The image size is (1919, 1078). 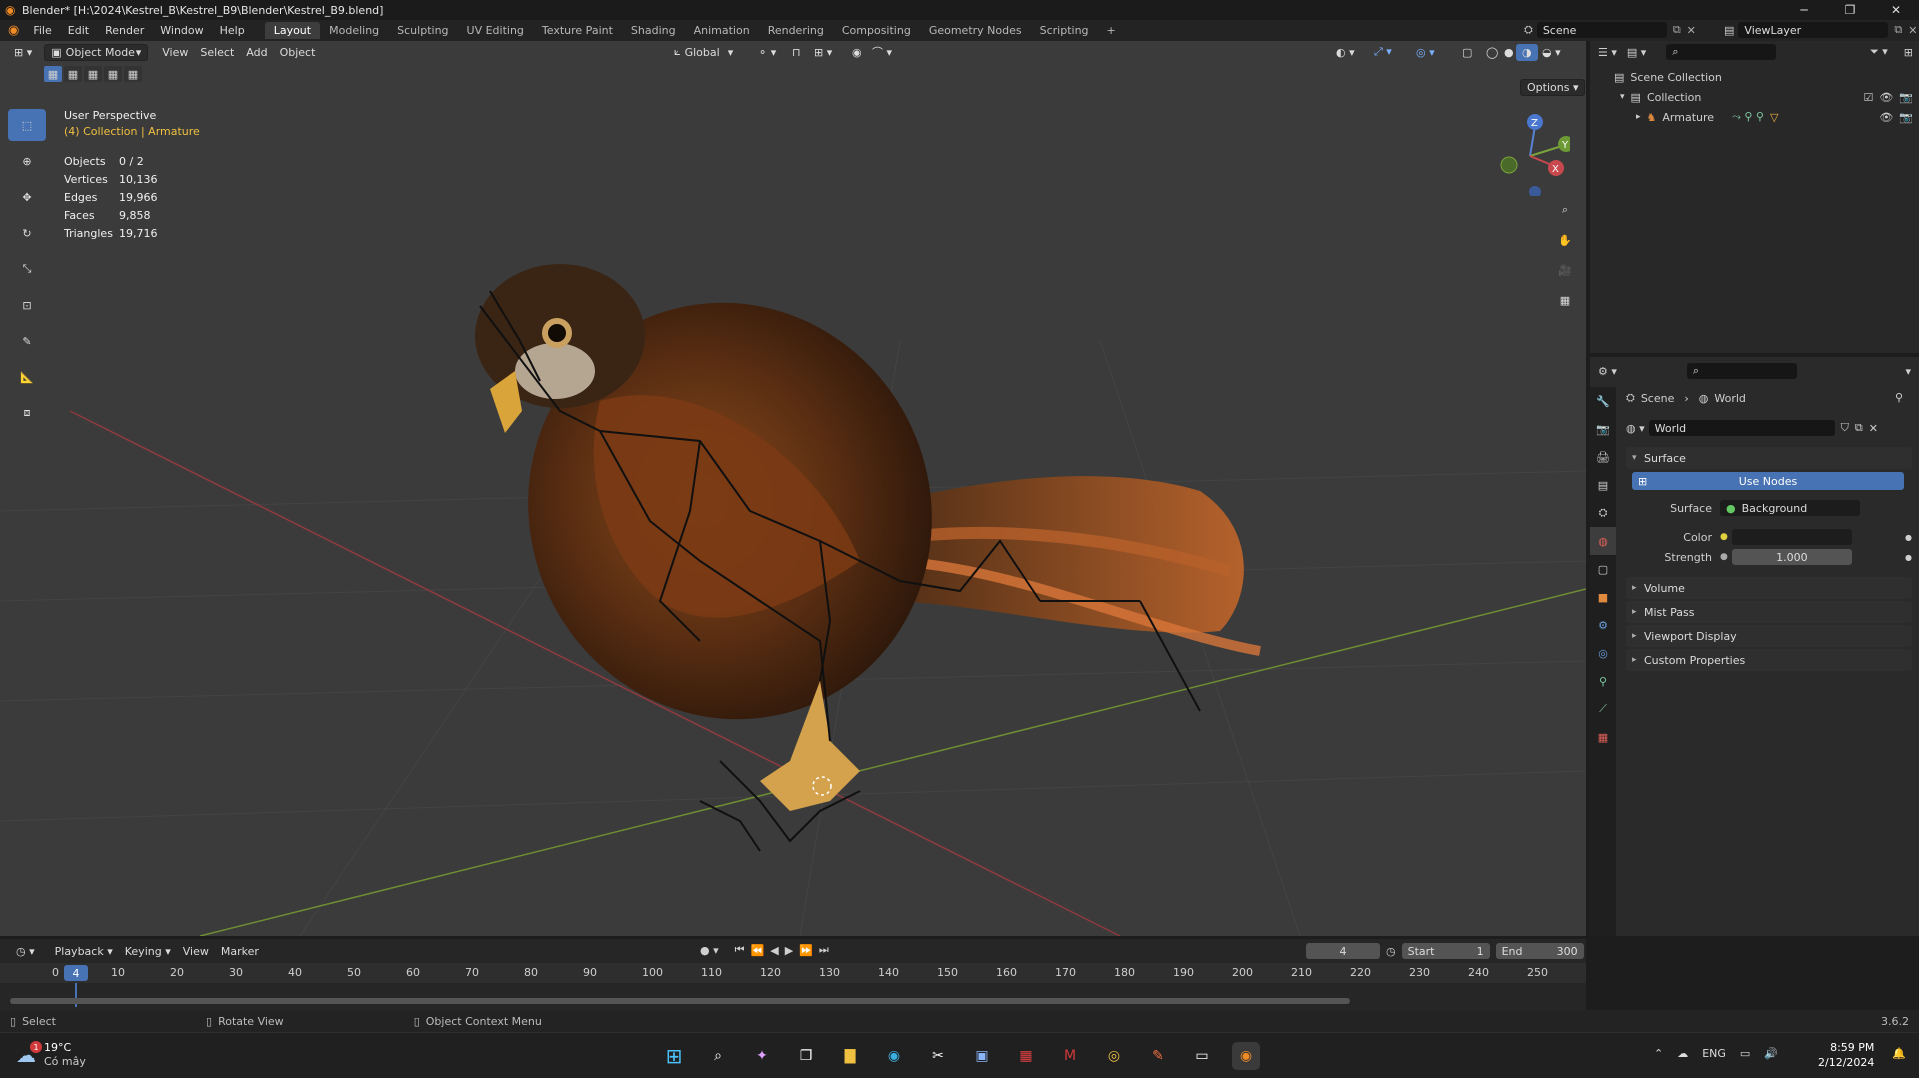 I want to click on editor-type-icon: ⊞ ▾, so click(x=23, y=52).